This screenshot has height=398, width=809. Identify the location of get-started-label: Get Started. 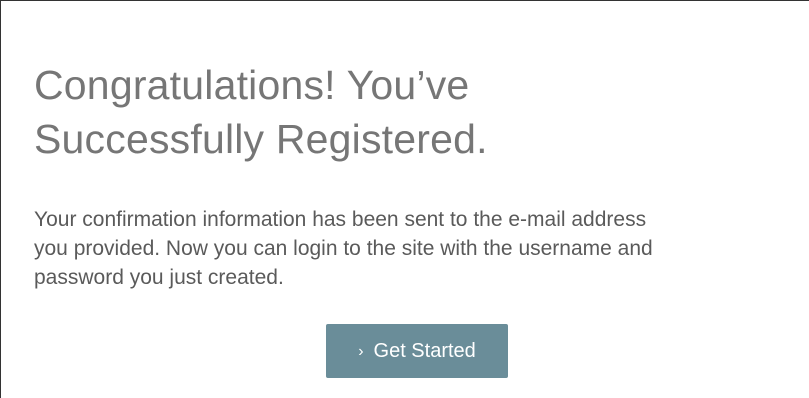
(424, 350).